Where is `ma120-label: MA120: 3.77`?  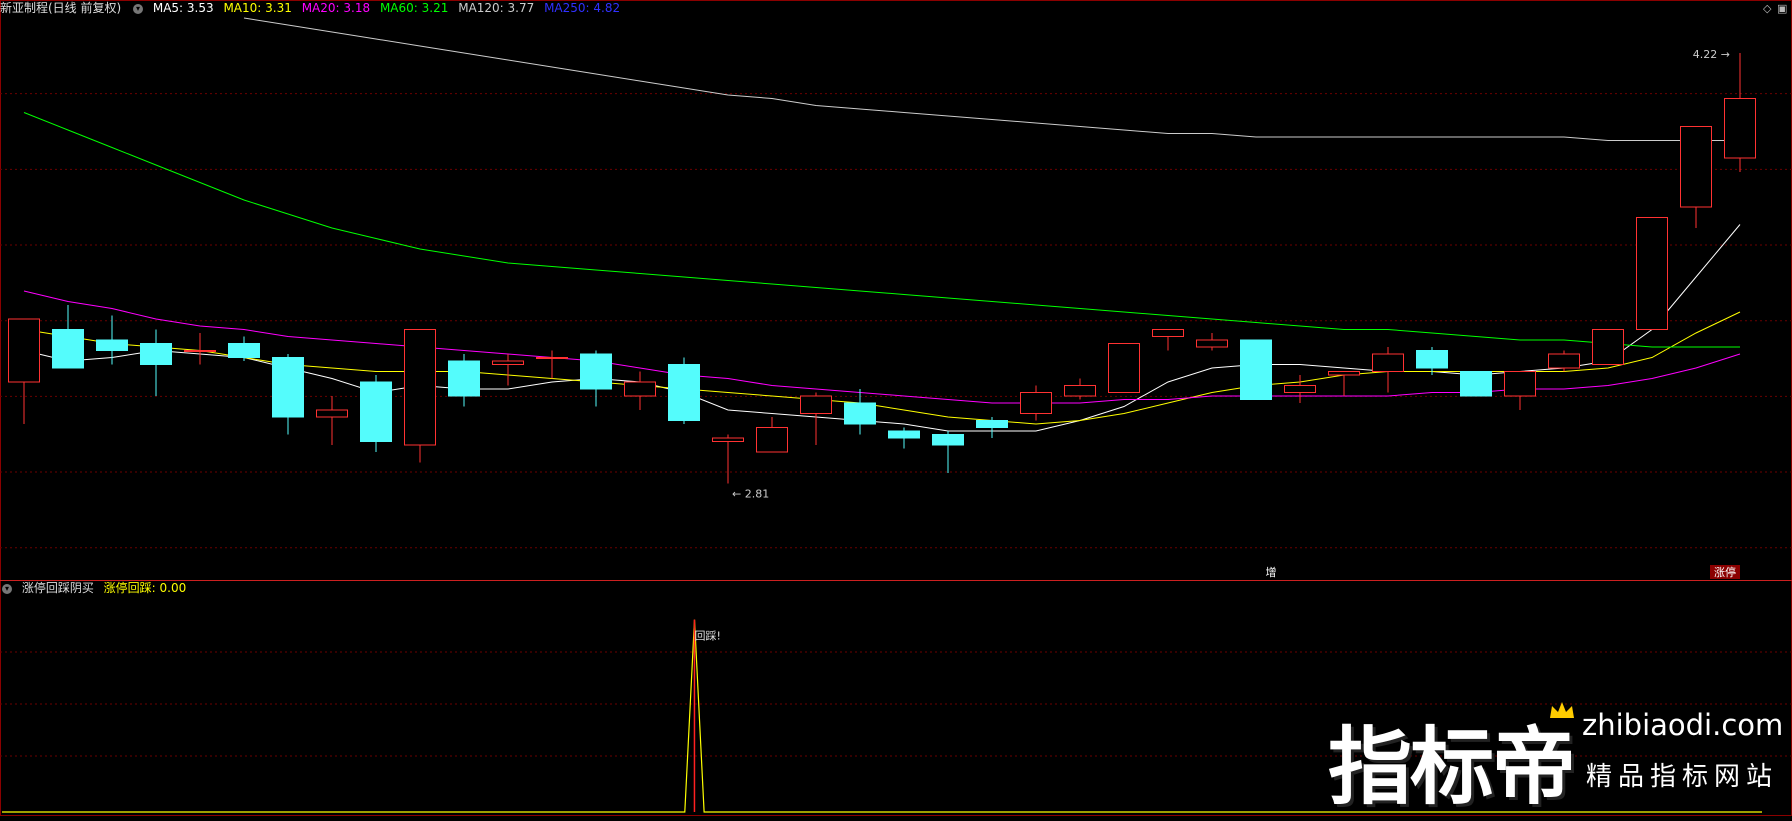
ma120-label: MA120: 3.77 is located at coordinates (496, 8).